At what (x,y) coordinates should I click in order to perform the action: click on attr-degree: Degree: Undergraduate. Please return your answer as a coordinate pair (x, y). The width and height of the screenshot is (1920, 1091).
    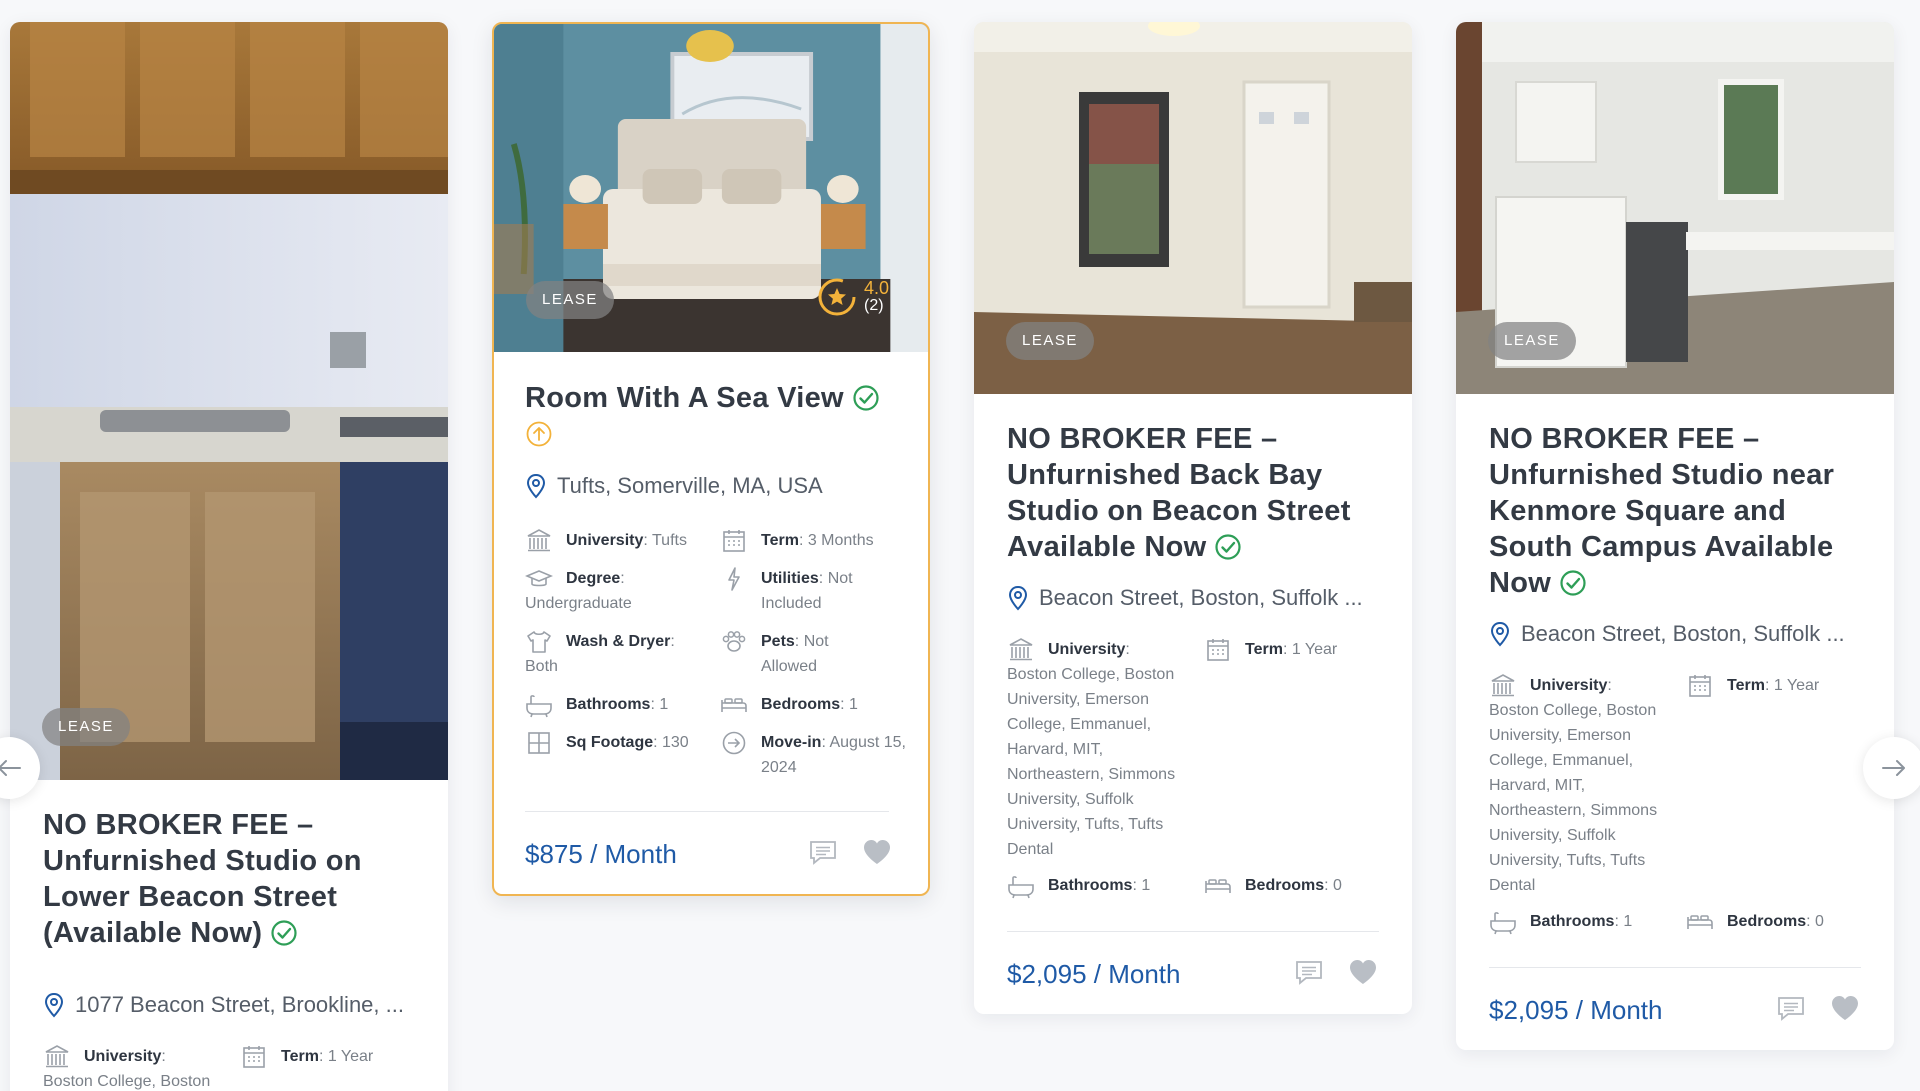
    Looking at the image, I should click on (620, 591).